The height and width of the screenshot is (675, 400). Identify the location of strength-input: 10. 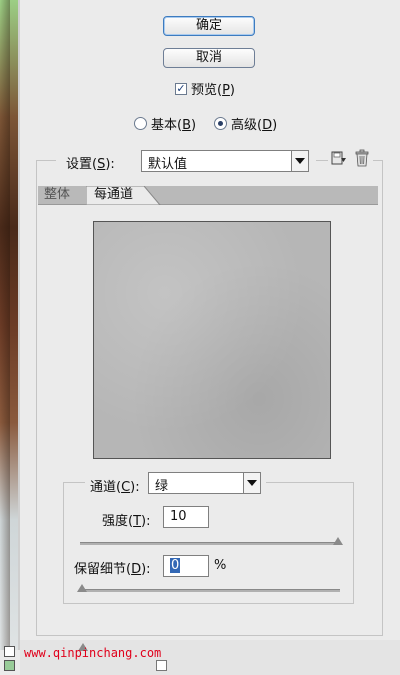
(186, 517).